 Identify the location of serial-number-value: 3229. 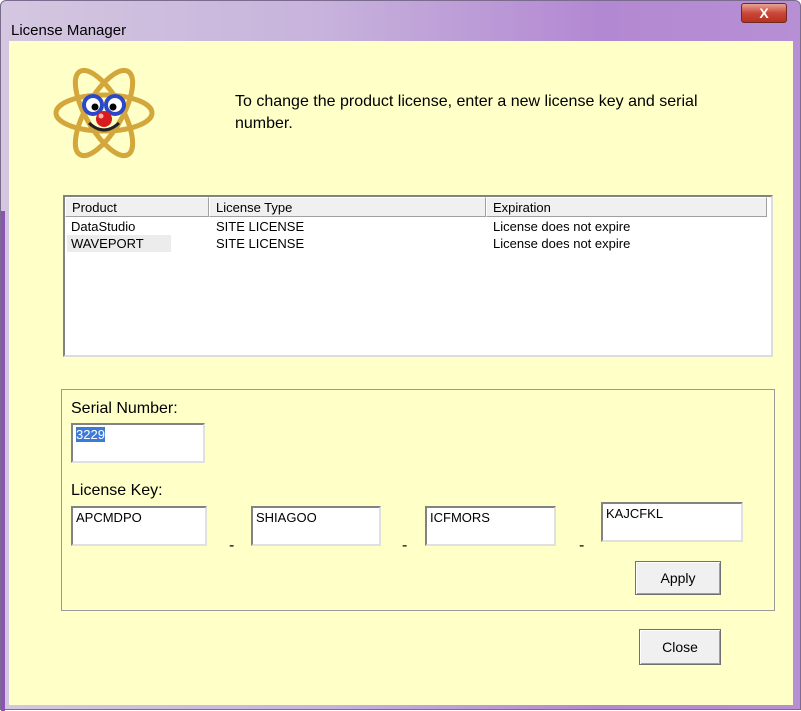
(90, 434).